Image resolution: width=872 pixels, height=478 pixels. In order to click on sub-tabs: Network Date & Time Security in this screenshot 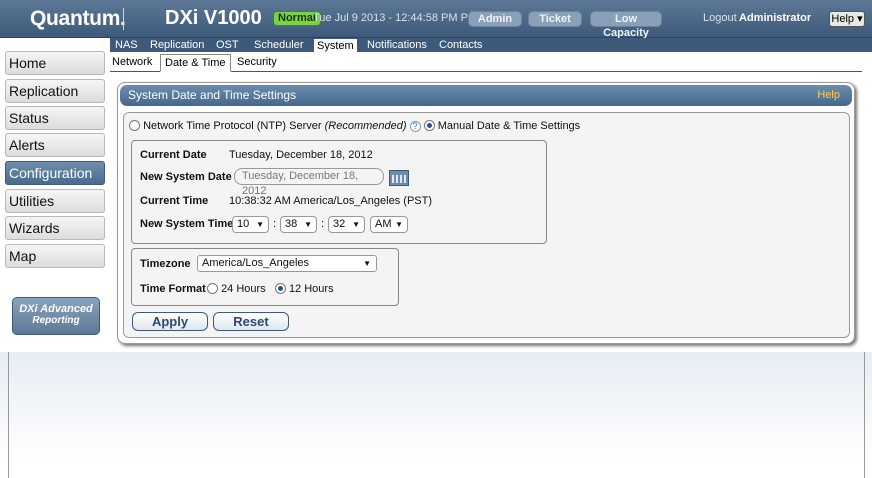, I will do `click(486, 62)`.